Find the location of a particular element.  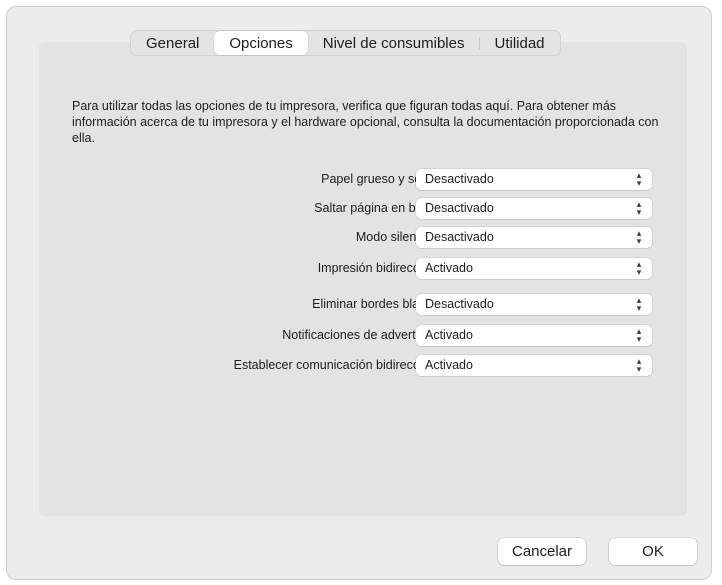

option-row-impresion-bidireccional: Impresión bidireccional: Activado ▴ ▾ is located at coordinates (367, 269).